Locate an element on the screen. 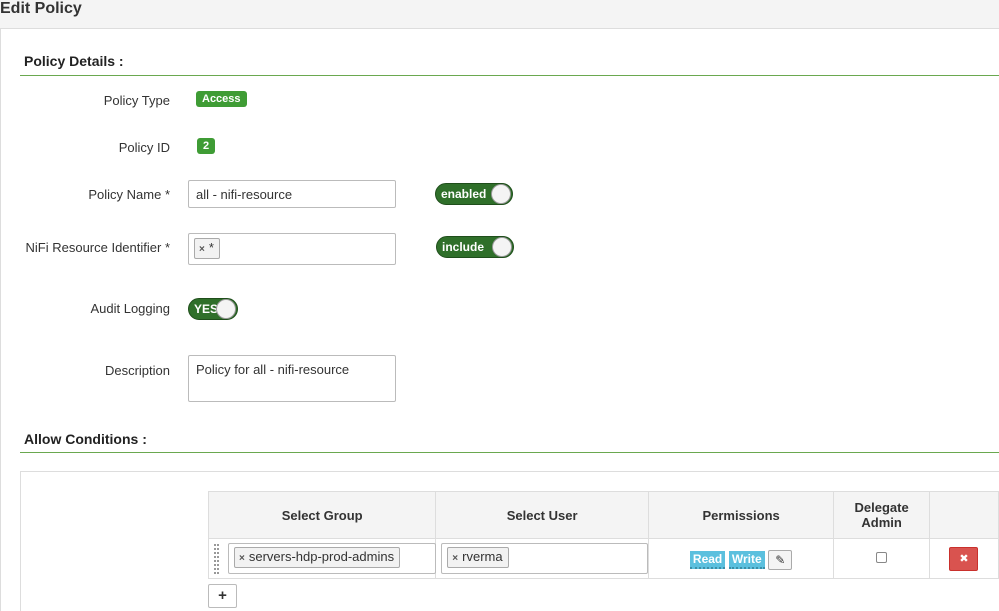 The width and height of the screenshot is (999, 611). column-header-delegate-admin: Delegate Admin is located at coordinates (881, 515).